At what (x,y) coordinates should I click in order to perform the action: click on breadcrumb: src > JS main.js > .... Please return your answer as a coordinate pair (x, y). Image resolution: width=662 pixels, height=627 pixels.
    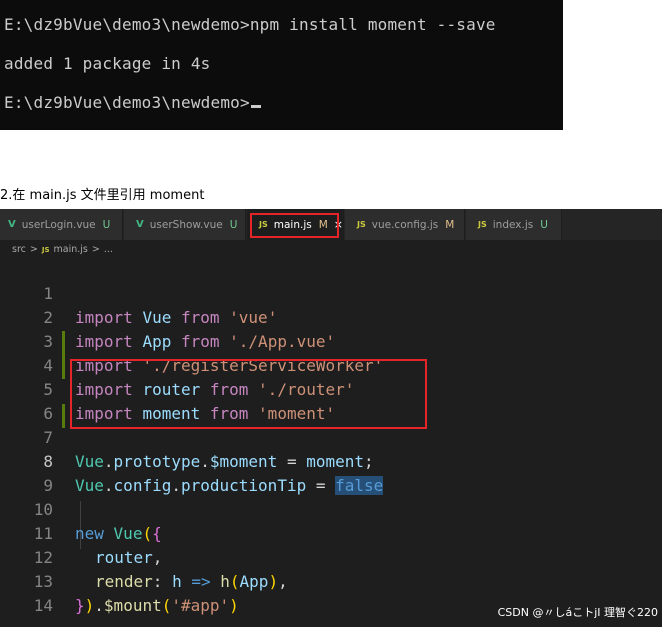
    Looking at the image, I should click on (62, 249).